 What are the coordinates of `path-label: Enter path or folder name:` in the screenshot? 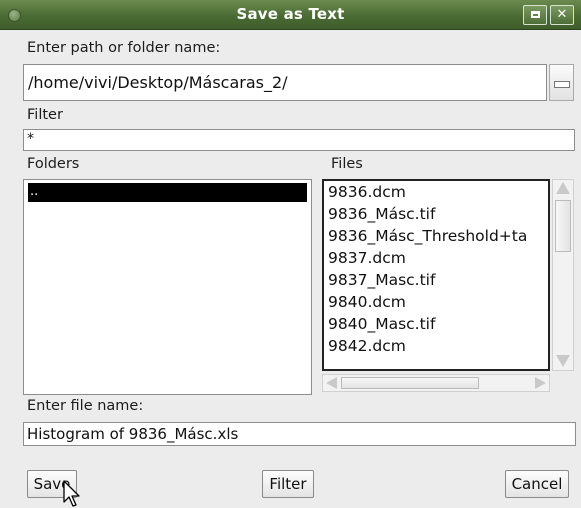 It's located at (124, 48).